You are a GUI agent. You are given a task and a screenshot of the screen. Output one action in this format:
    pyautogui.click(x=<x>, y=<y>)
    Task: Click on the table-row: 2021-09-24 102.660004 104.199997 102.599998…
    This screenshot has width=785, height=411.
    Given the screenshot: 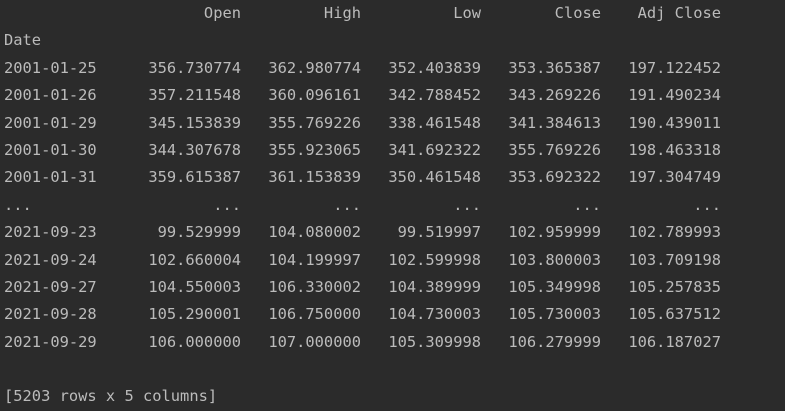 What is the action you would take?
    pyautogui.click(x=394, y=260)
    